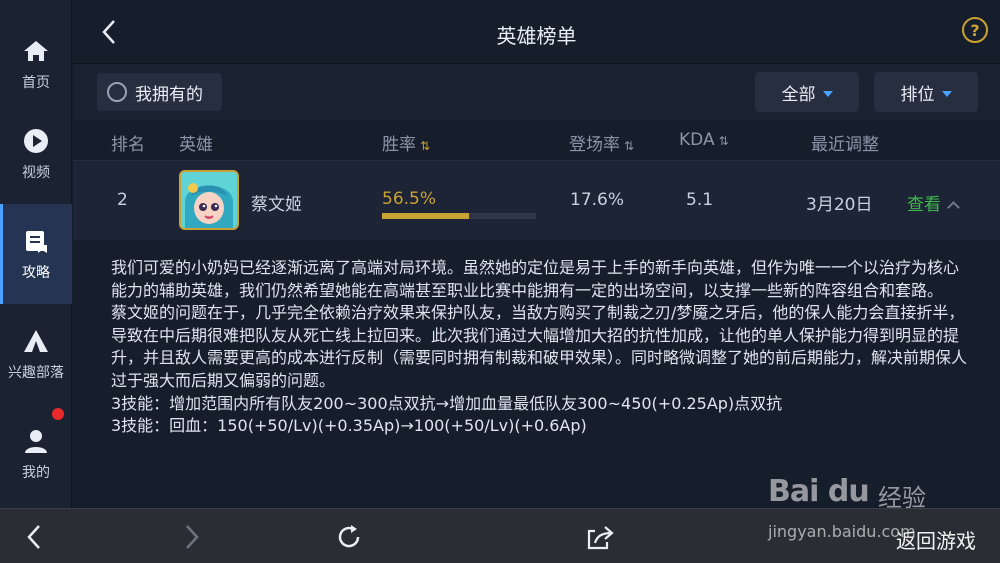  What do you see at coordinates (58, 414) in the screenshot?
I see `notification-dot` at bounding box center [58, 414].